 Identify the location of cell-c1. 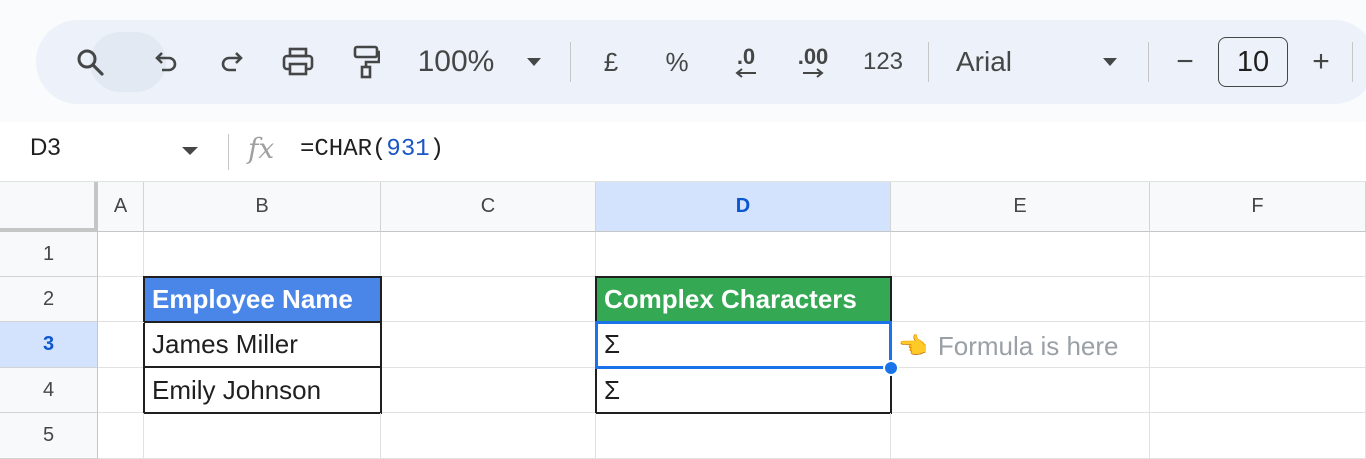
(488, 254).